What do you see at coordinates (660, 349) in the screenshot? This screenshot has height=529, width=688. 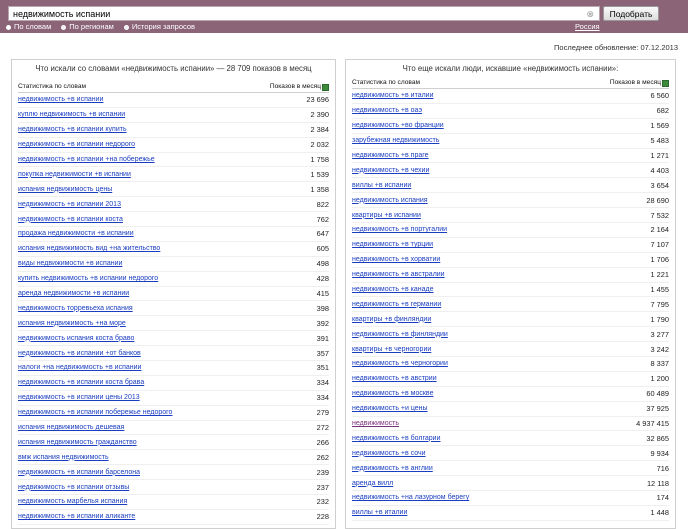 I see `impressions-count: 3 242` at bounding box center [660, 349].